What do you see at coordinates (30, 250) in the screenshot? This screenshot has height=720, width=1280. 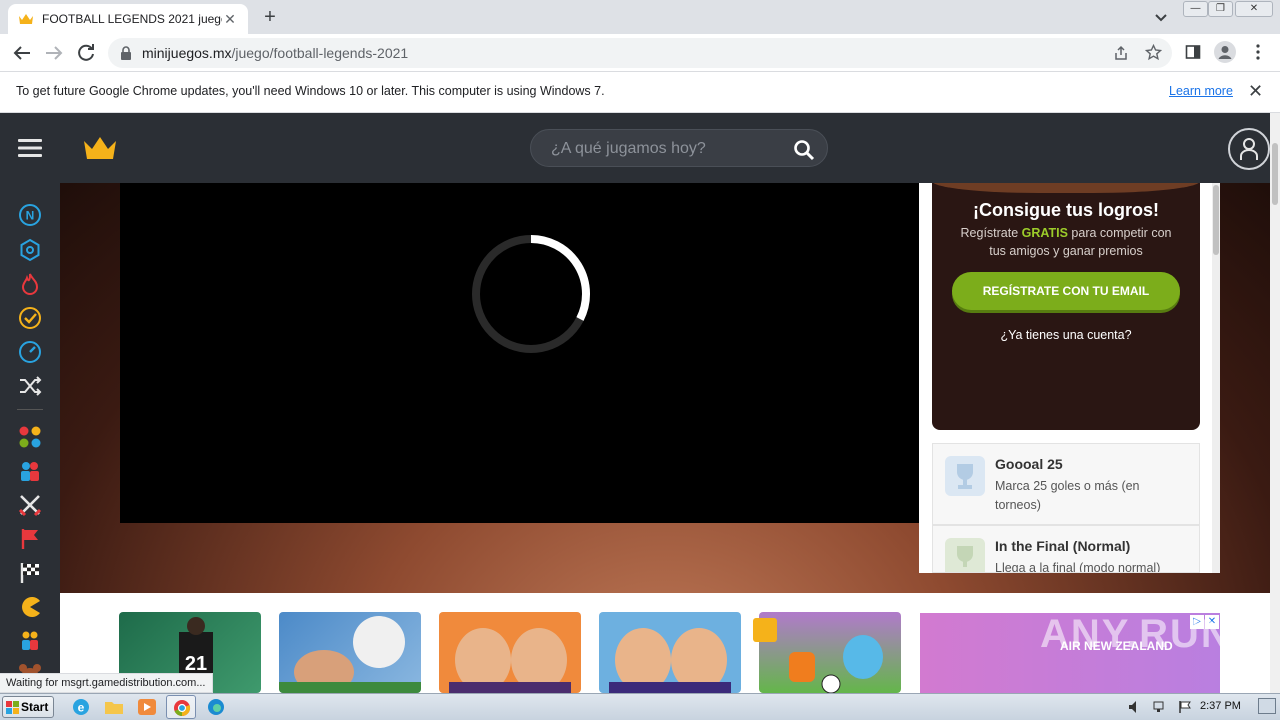 I see `explore-icon` at bounding box center [30, 250].